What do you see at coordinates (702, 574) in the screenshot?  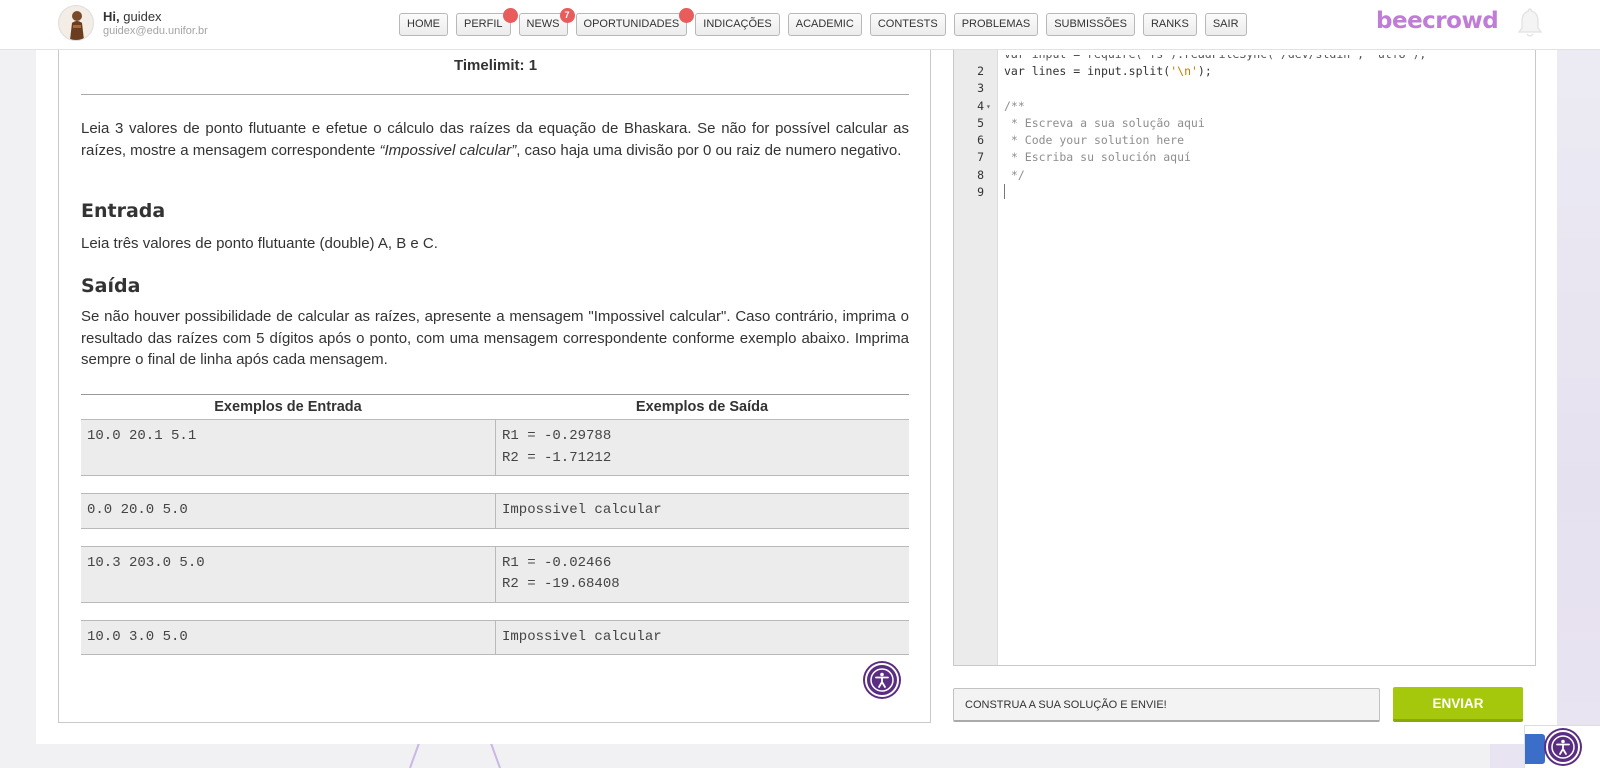 I see `example-output-cell: R1 = -0.02466 R2 = -19.68408` at bounding box center [702, 574].